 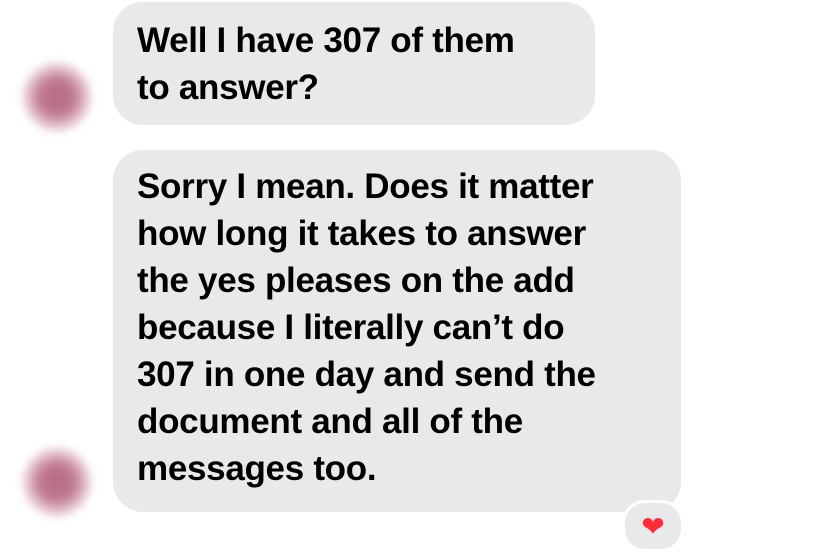 What do you see at coordinates (653, 526) in the screenshot?
I see `heart-reaction-icon: ❤` at bounding box center [653, 526].